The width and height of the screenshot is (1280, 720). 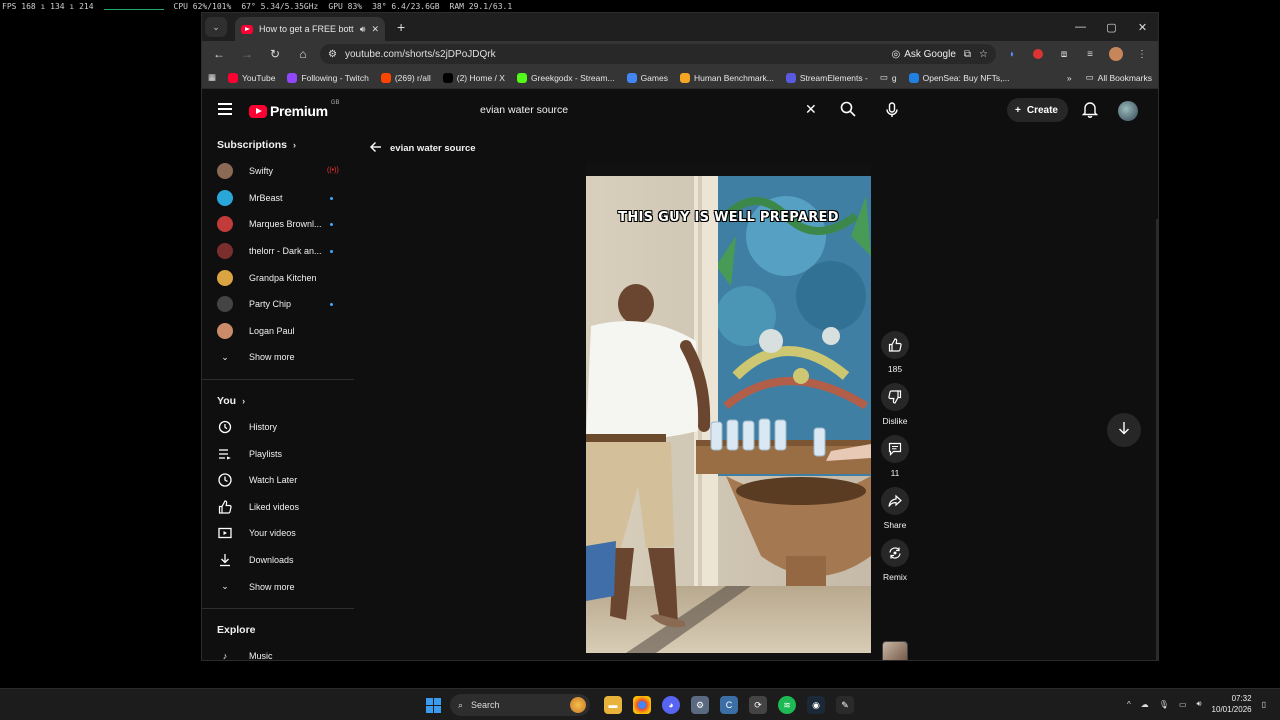 I want to click on file-explorer-icon: ▬, so click(x=613, y=705).